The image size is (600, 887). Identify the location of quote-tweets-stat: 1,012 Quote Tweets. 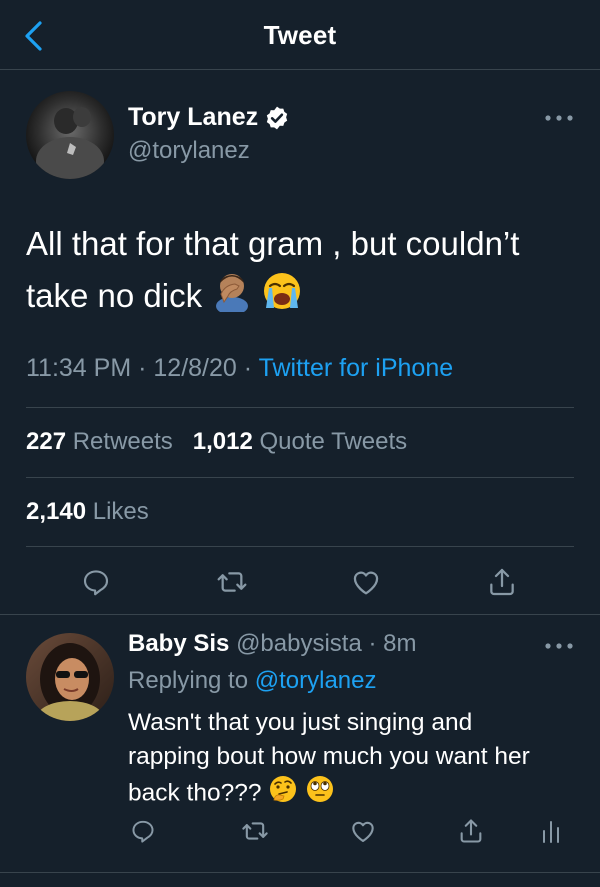
(300, 441).